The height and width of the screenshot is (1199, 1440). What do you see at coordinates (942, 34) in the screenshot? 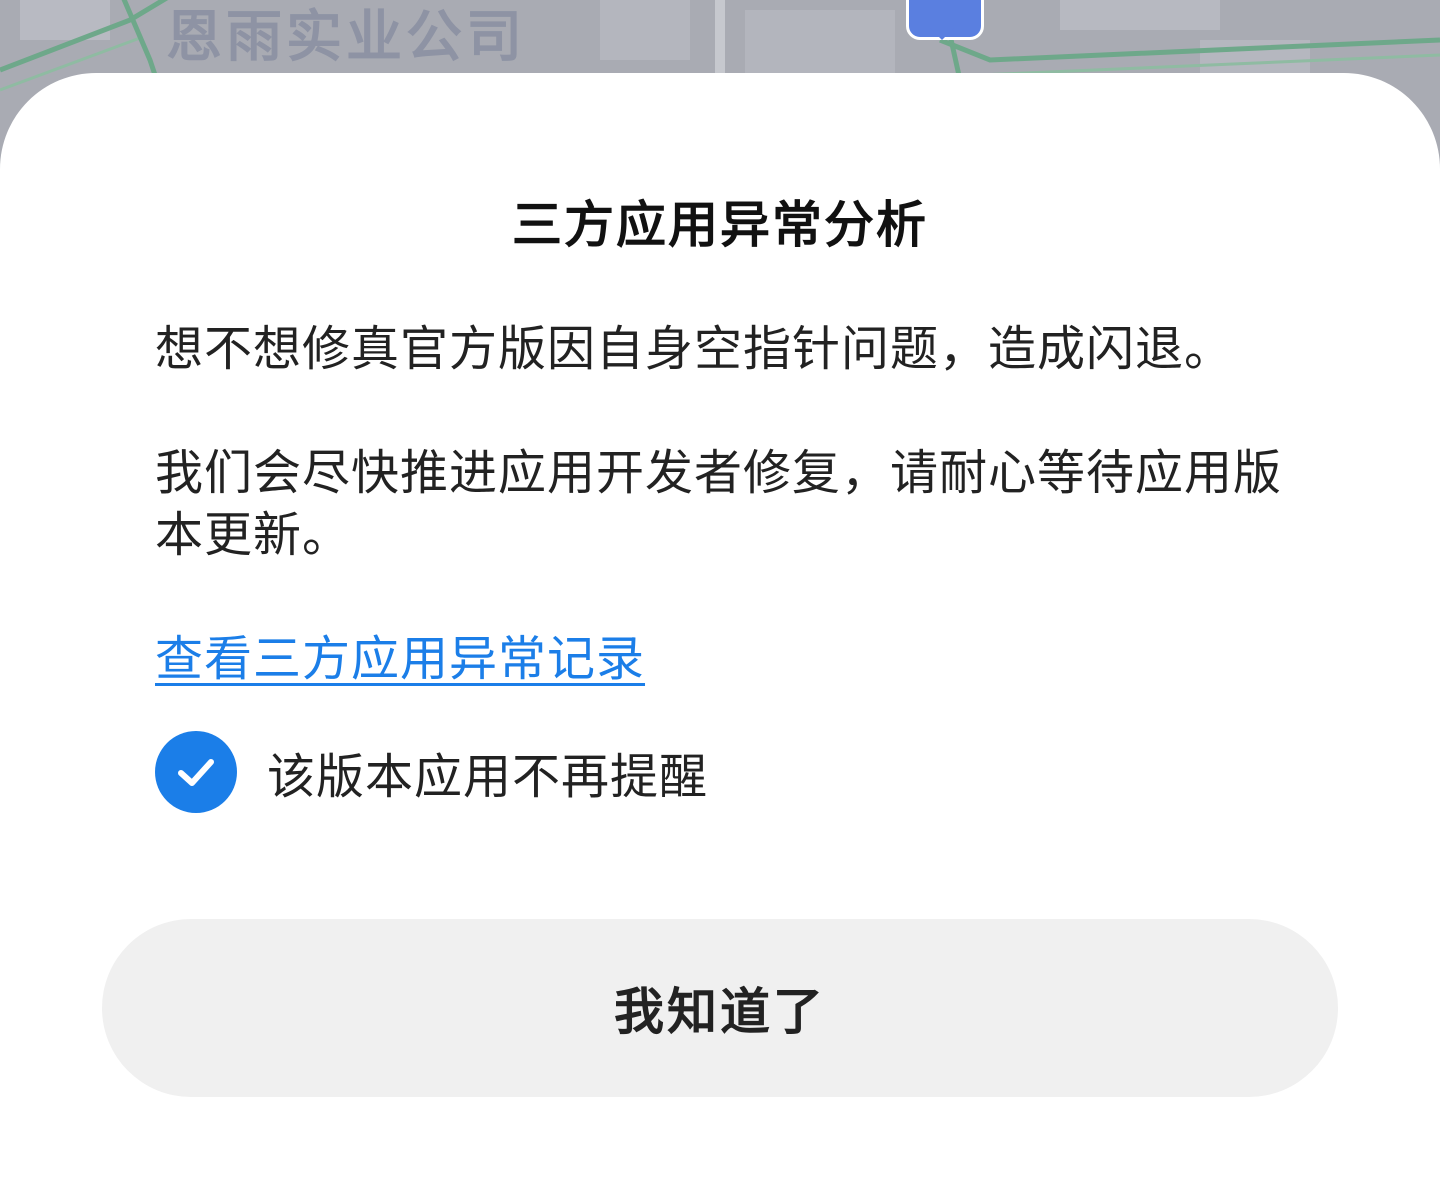
I see `car-marker-pointer` at bounding box center [942, 34].